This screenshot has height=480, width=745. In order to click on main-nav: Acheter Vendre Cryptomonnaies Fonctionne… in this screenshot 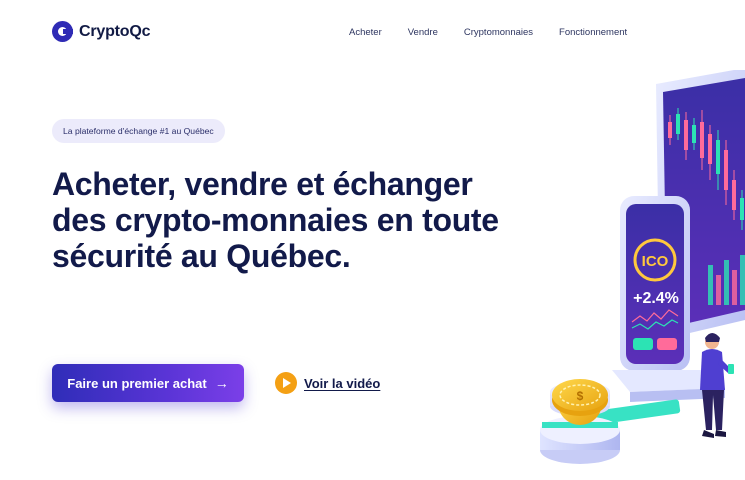, I will do `click(501, 32)`.